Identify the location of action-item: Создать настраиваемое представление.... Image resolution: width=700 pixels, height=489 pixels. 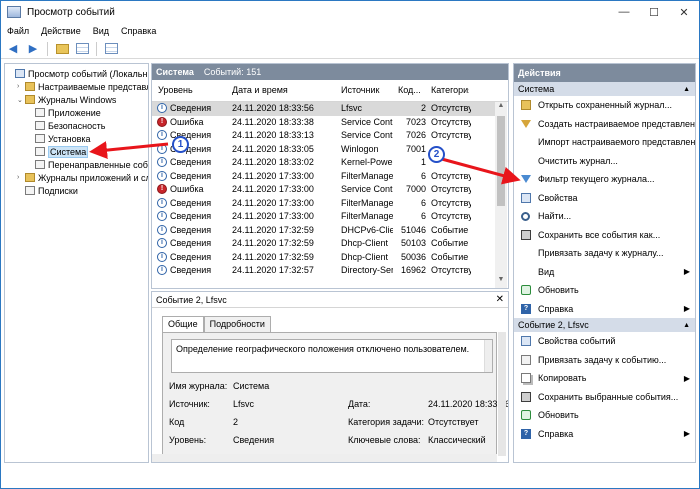
(604, 124).